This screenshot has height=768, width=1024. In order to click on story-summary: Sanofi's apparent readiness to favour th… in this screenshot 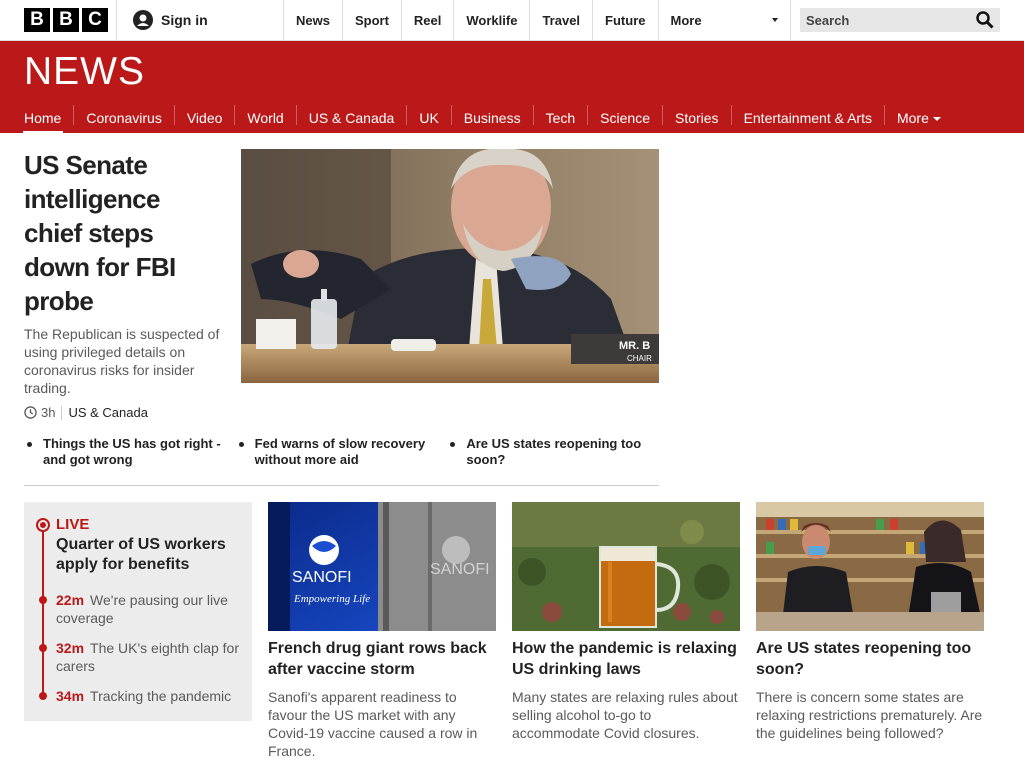, I will do `click(373, 724)`.